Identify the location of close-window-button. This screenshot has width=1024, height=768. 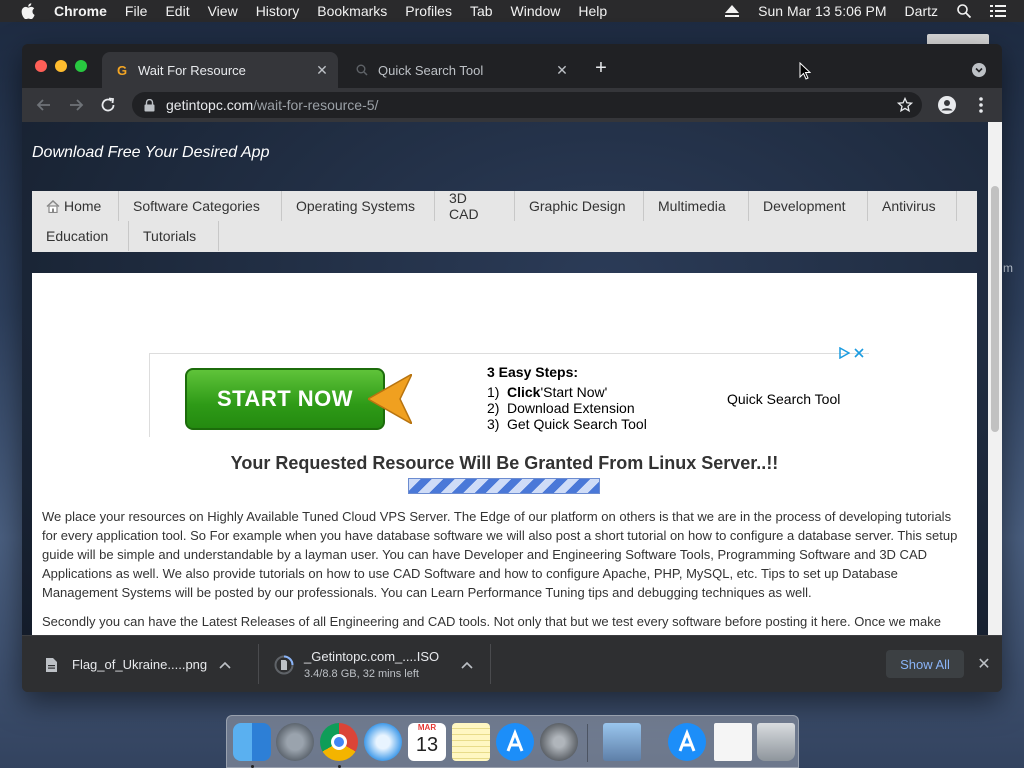
(41, 66).